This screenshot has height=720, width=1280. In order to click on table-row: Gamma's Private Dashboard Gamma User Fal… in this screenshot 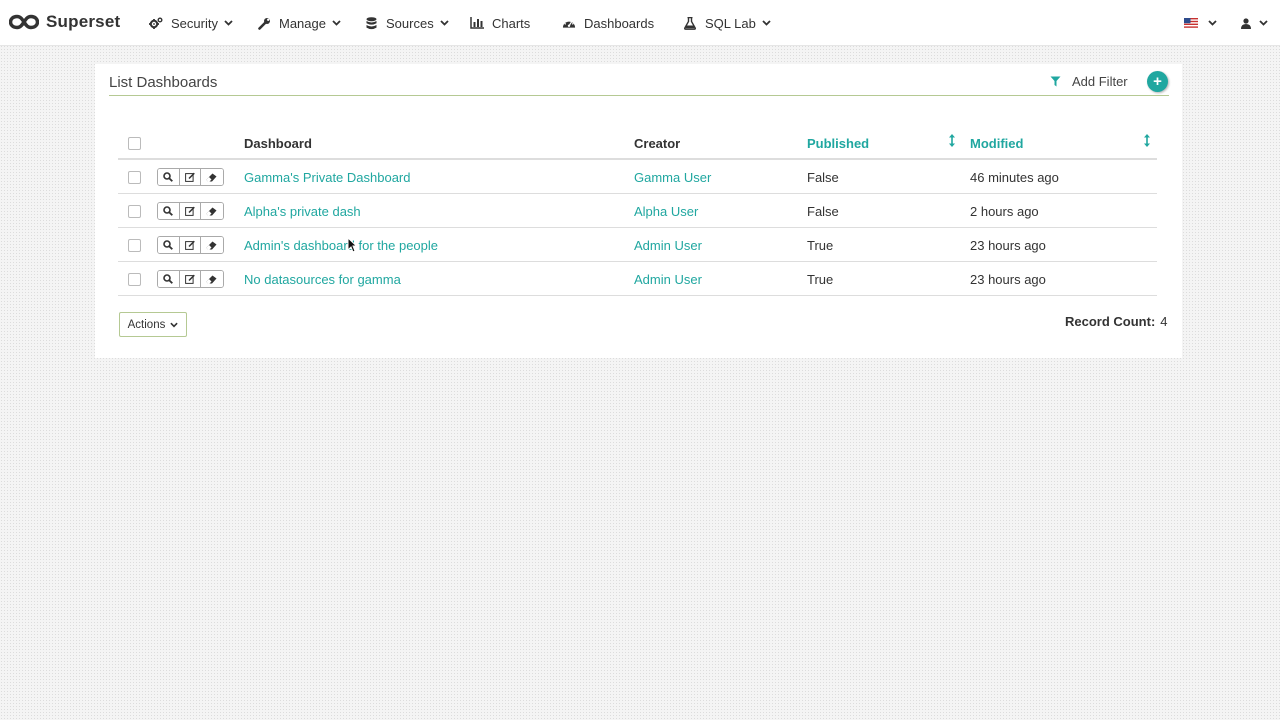, I will do `click(637, 177)`.